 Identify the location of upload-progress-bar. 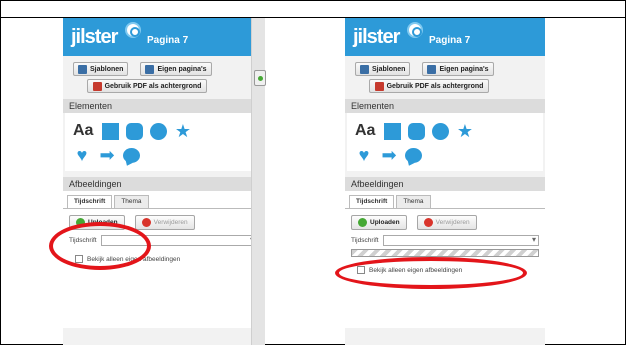
(445, 253).